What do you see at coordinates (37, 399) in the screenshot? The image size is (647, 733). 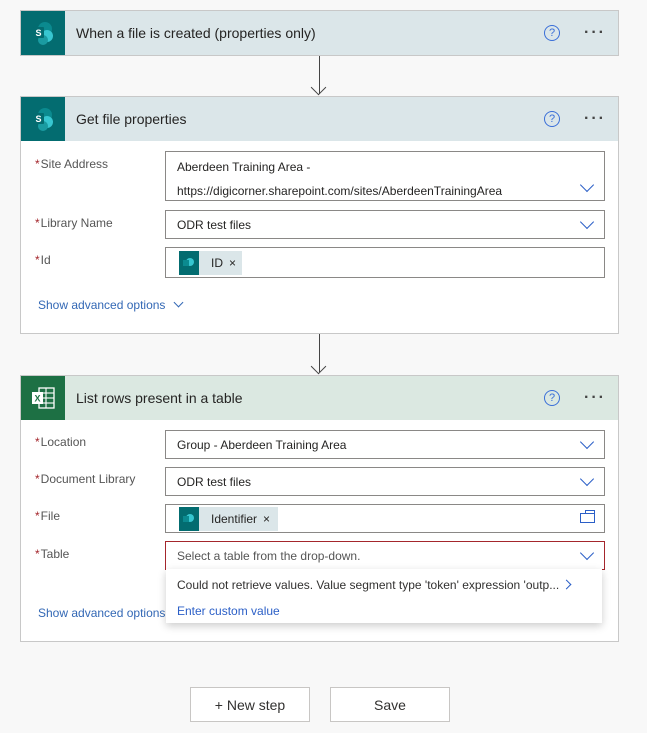 I see `svg-text: X` at bounding box center [37, 399].